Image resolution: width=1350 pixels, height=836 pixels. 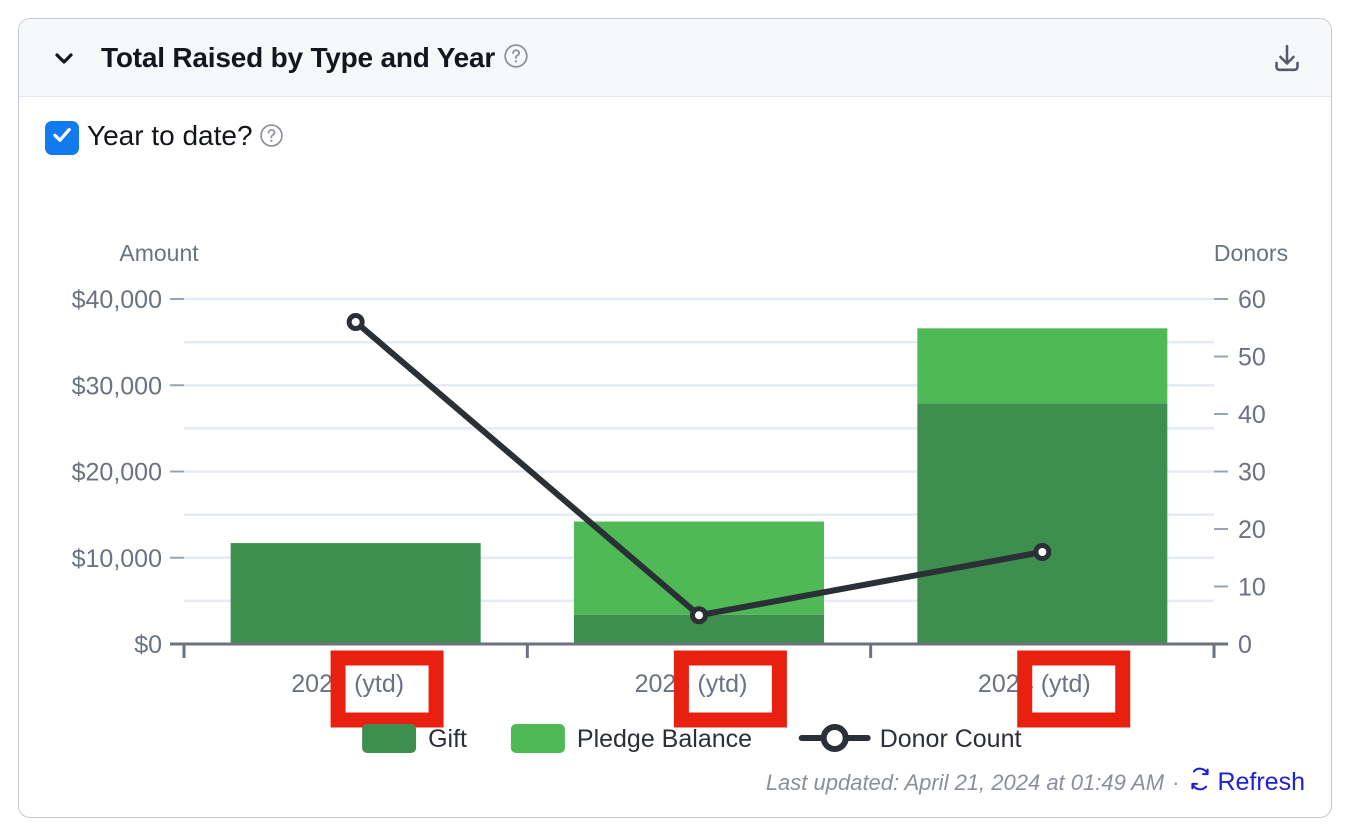 I want to click on y2-tick-label: 20, so click(x=1252, y=530).